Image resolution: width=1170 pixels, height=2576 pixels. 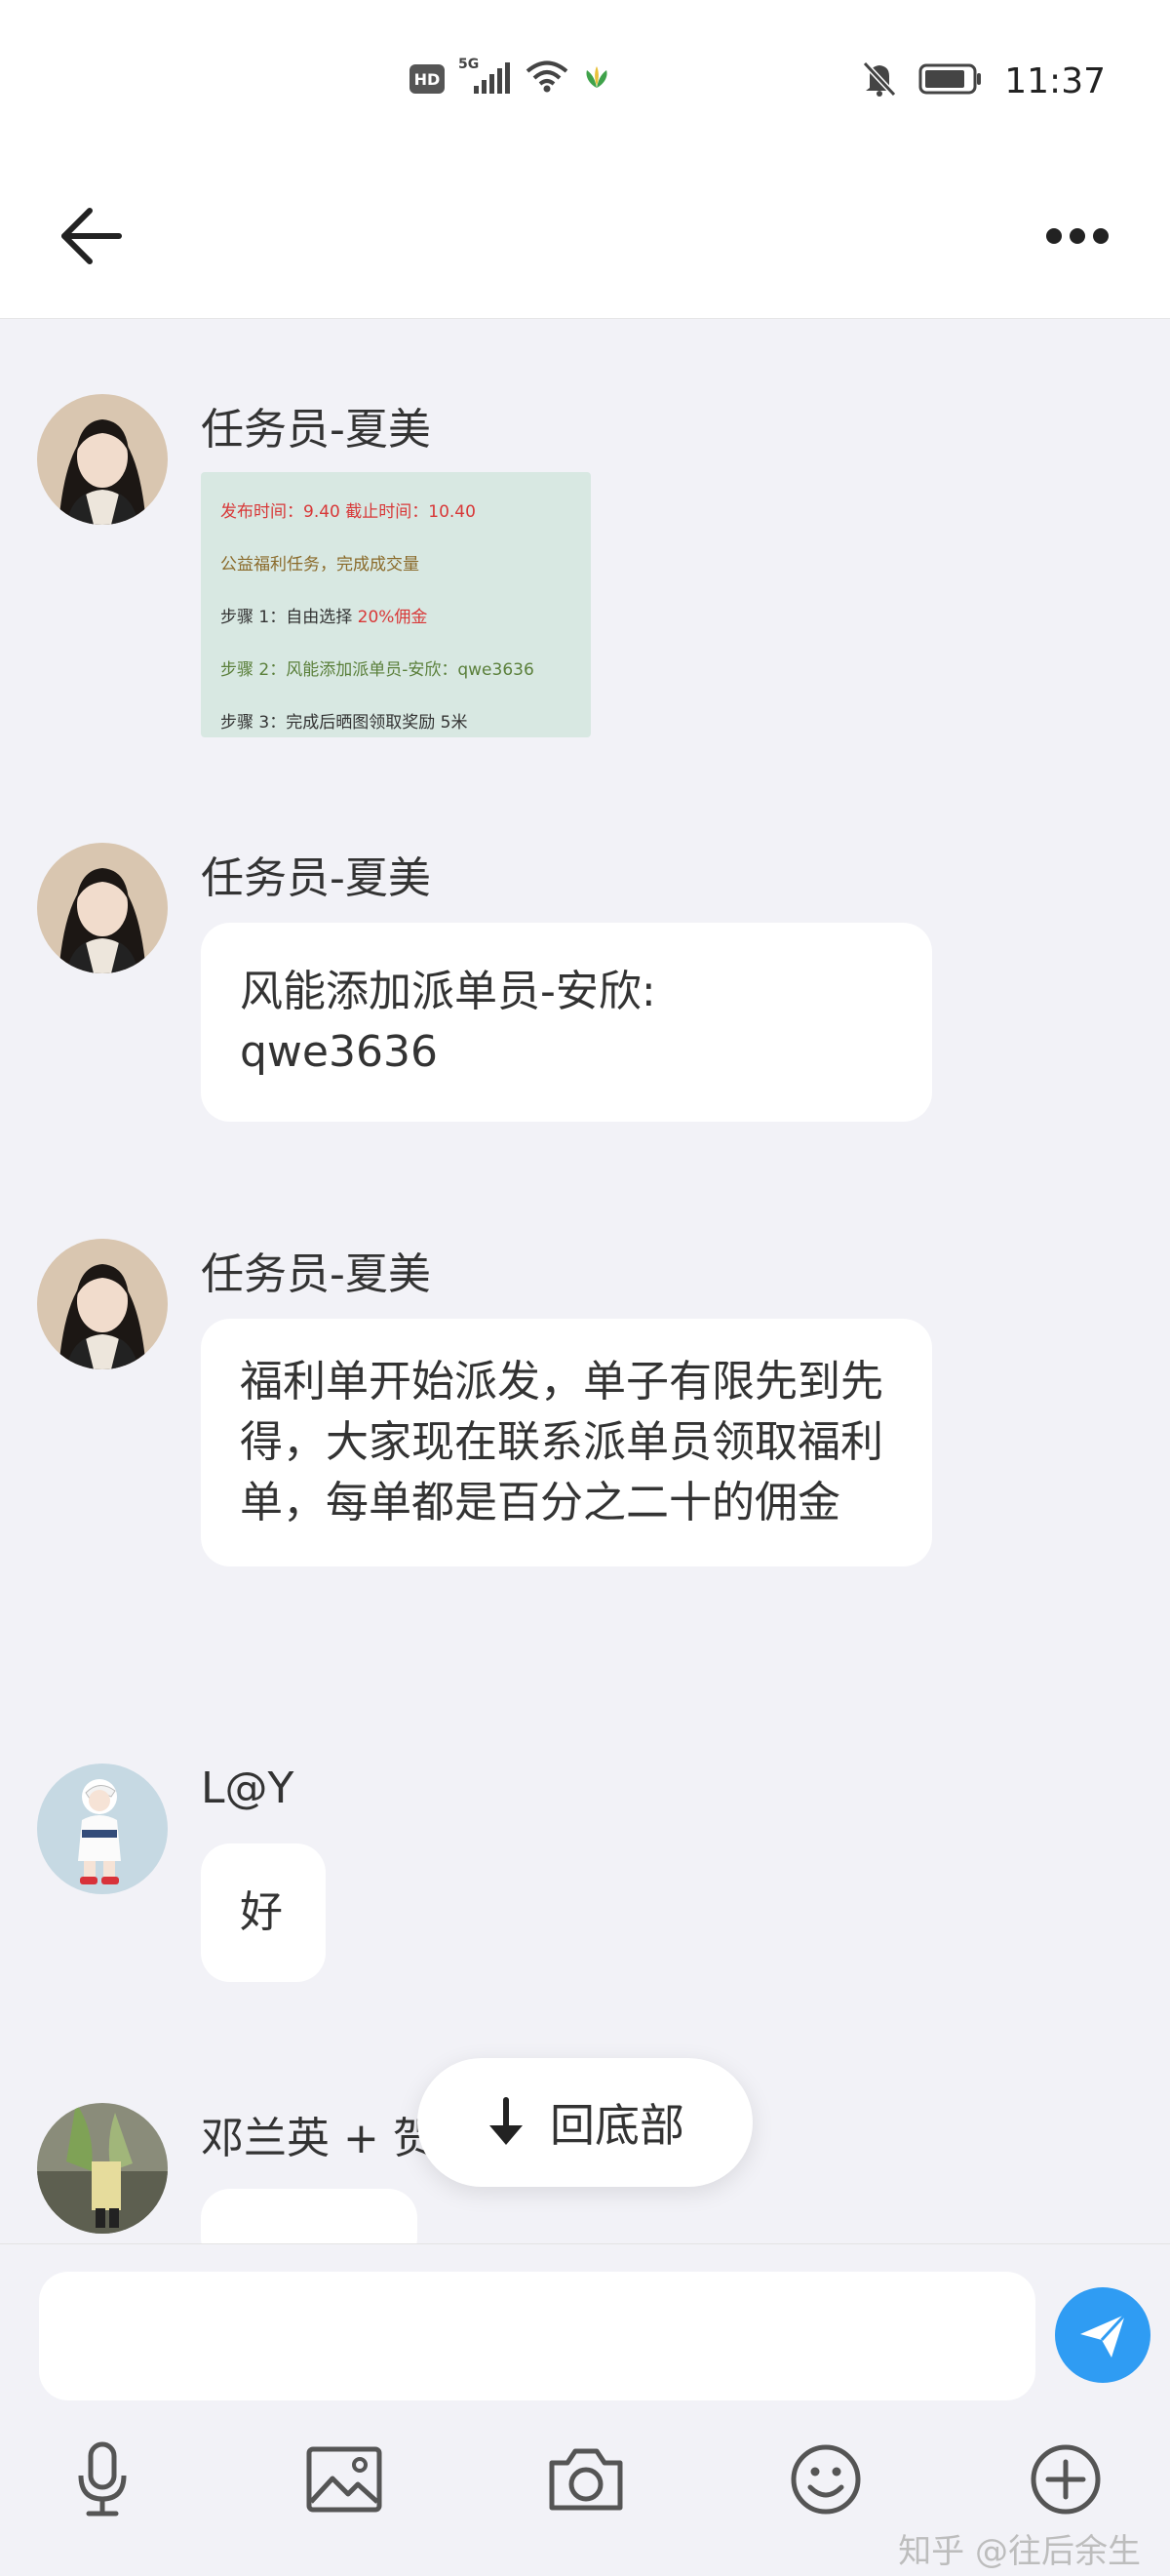 I want to click on image-text: 9.40, so click(x=321, y=512).